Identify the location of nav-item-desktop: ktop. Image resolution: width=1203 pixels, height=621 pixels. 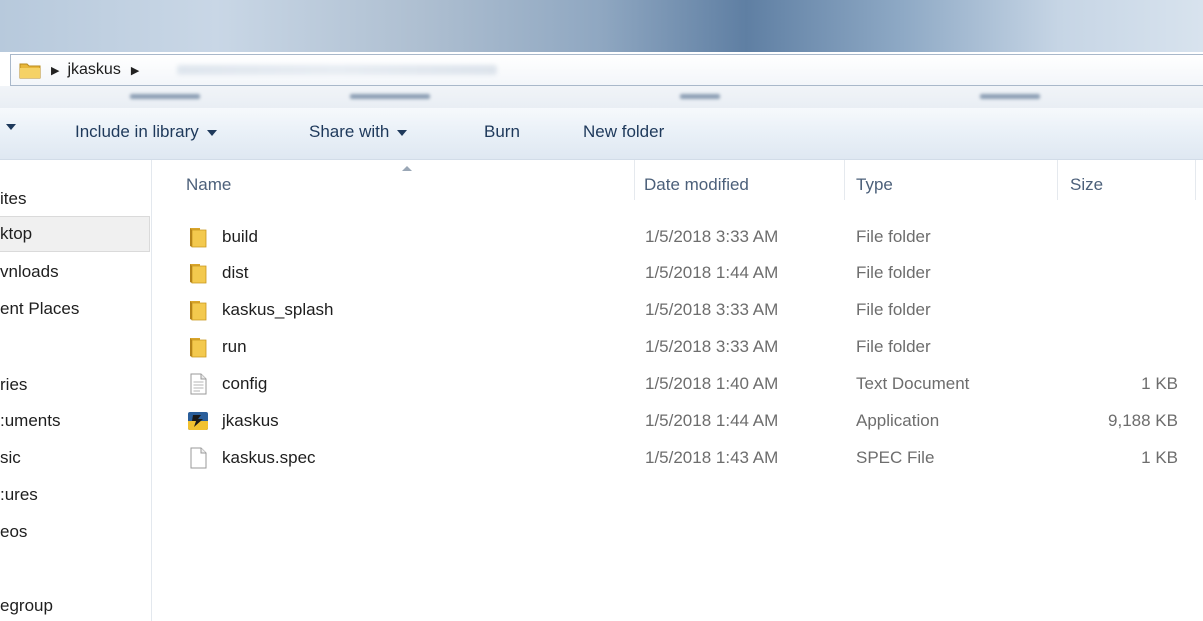
(75, 234).